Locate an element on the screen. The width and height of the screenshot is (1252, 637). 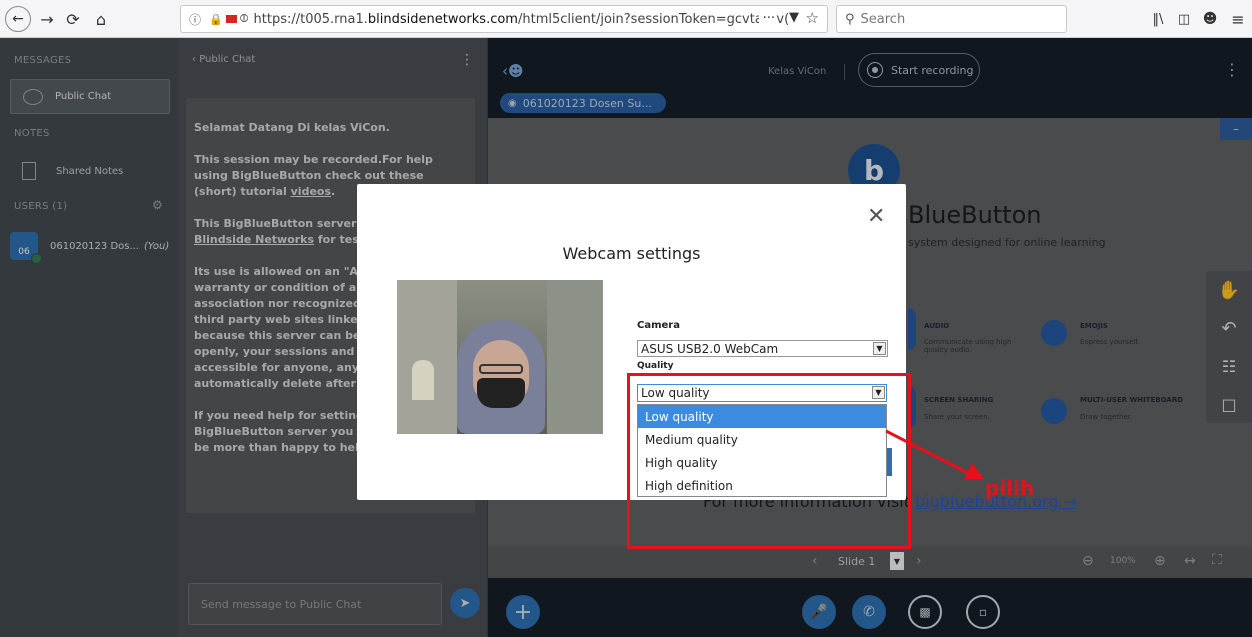
close-icon: ✕ is located at coordinates (876, 216).